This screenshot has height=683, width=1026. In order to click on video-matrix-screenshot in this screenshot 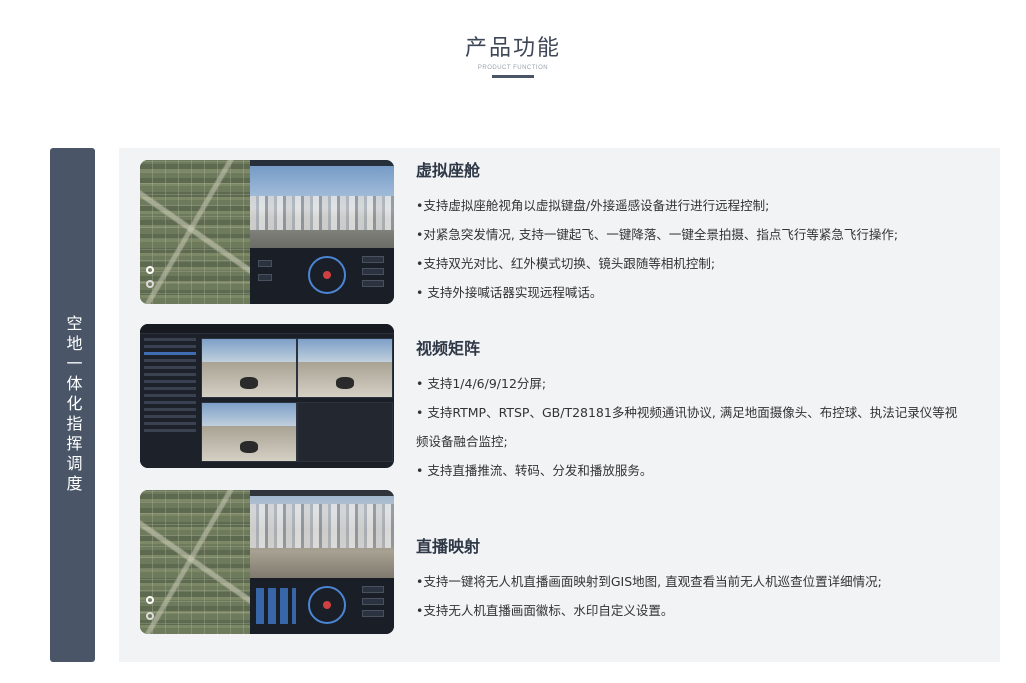, I will do `click(267, 396)`.